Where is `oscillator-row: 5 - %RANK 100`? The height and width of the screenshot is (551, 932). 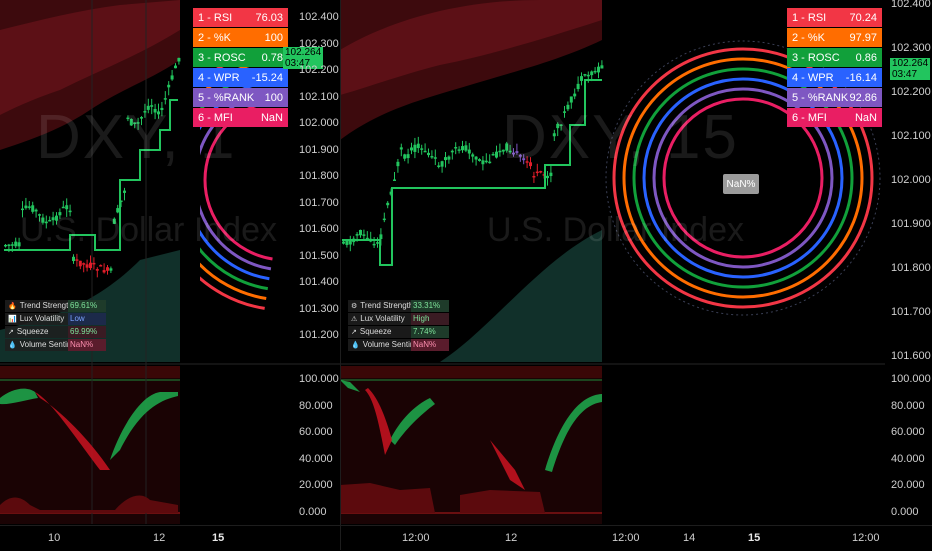 oscillator-row: 5 - %RANK 100 is located at coordinates (240, 97).